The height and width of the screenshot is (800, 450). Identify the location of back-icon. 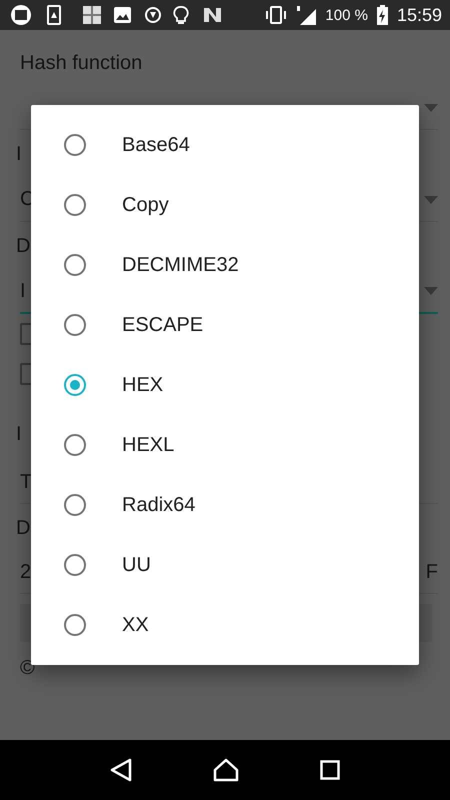
(121, 770).